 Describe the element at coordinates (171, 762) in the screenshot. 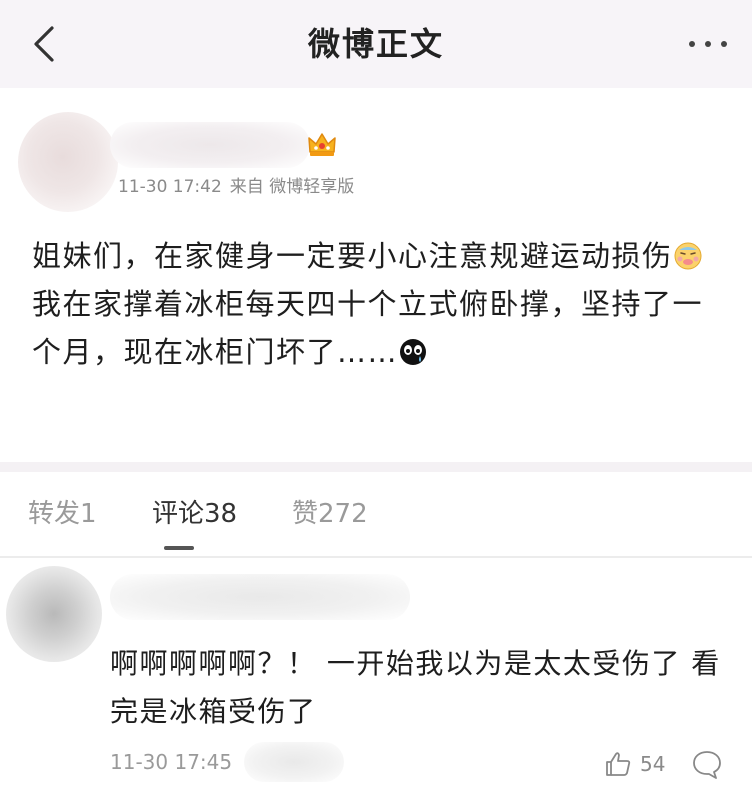

I see `comment-time: 11-30 17:45` at that location.